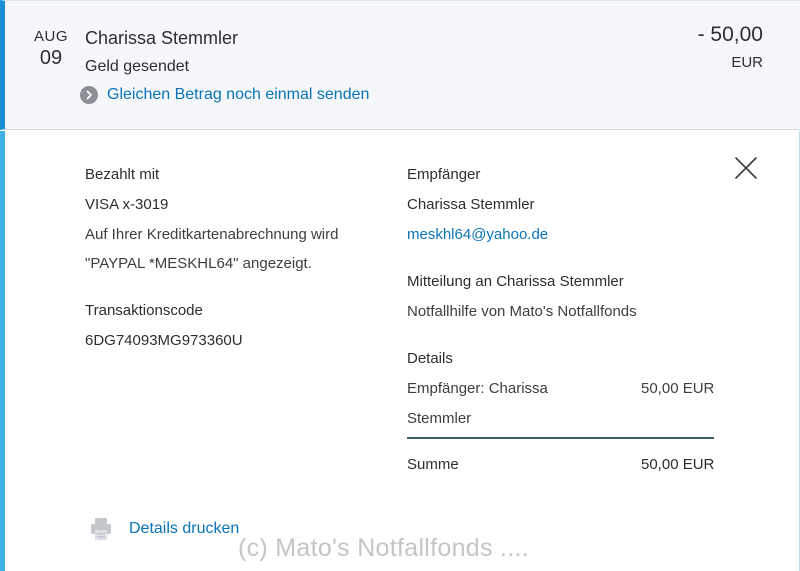 This screenshot has height=571, width=800. Describe the element at coordinates (560, 438) in the screenshot. I see `details-divider` at that location.